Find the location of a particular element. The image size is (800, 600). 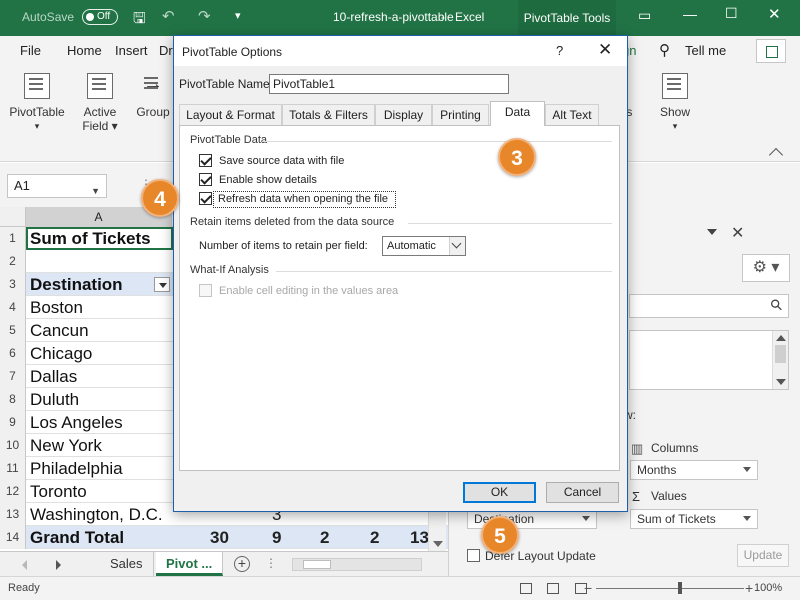

tab-alt-text: Alt Text is located at coordinates (572, 114).